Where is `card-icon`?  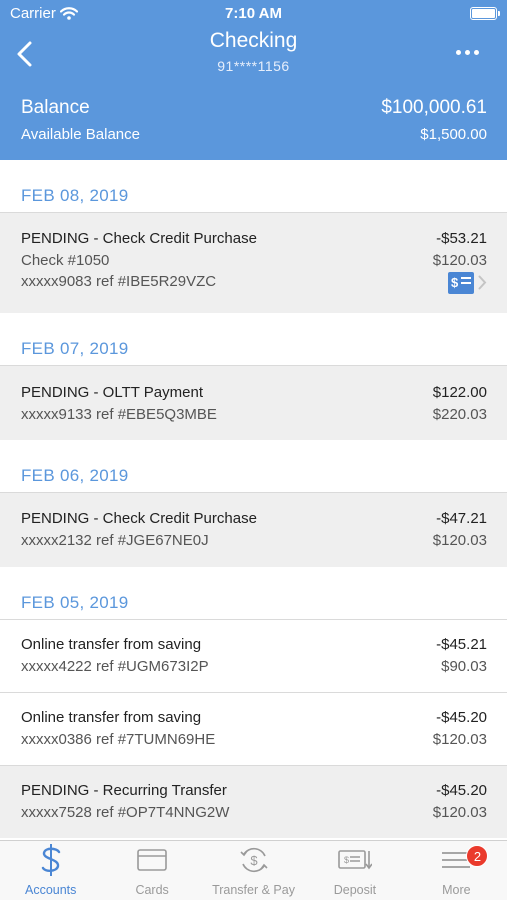 card-icon is located at coordinates (152, 860).